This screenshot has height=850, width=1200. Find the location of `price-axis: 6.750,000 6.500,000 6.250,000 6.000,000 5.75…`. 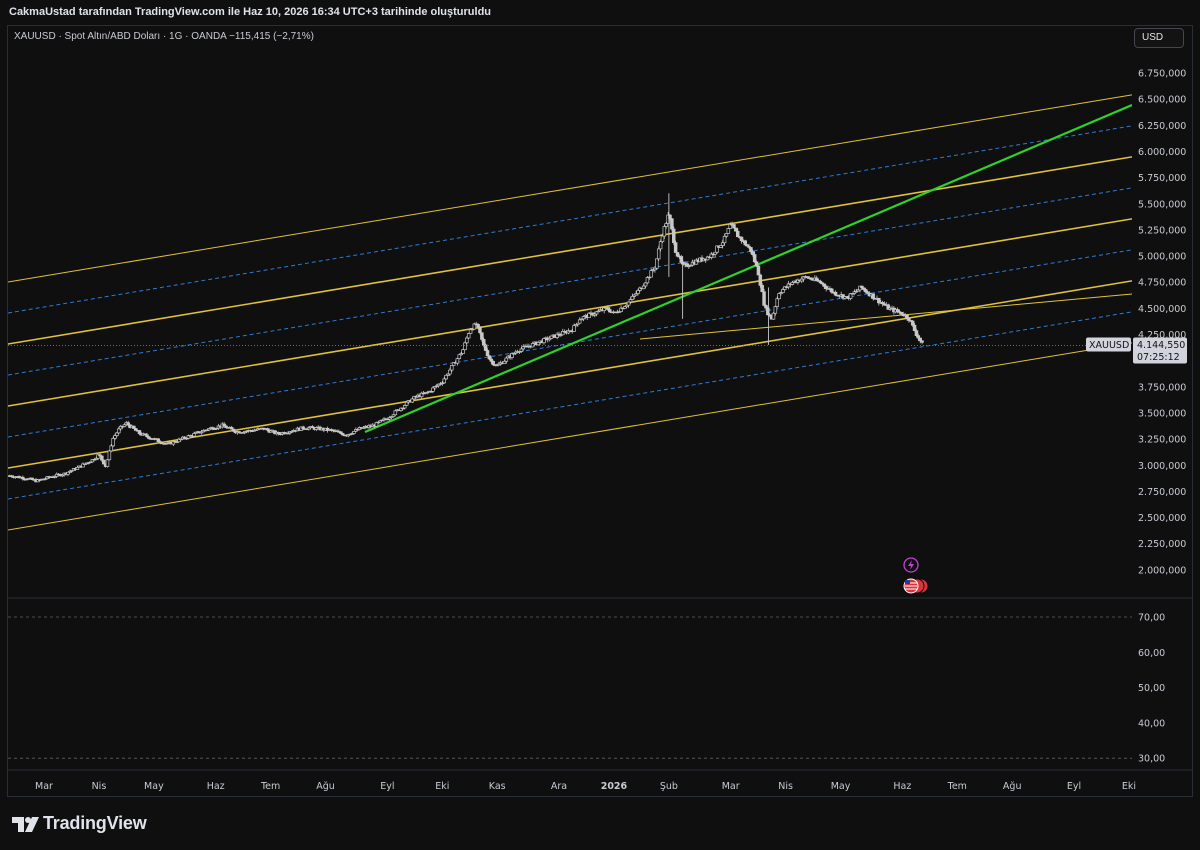

price-axis: 6.750,000 6.500,000 6.250,000 6.000,000 5.75… is located at coordinates (1162, 323).